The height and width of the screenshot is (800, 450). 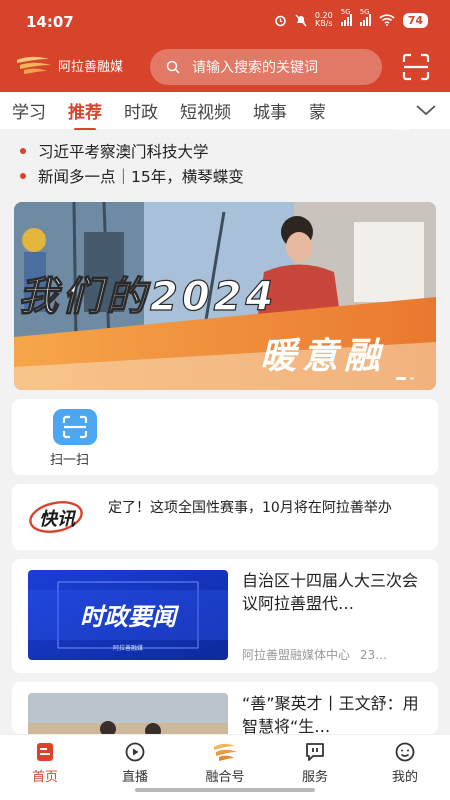 What do you see at coordinates (135, 763) in the screenshot?
I see `nav-live: 直播` at bounding box center [135, 763].